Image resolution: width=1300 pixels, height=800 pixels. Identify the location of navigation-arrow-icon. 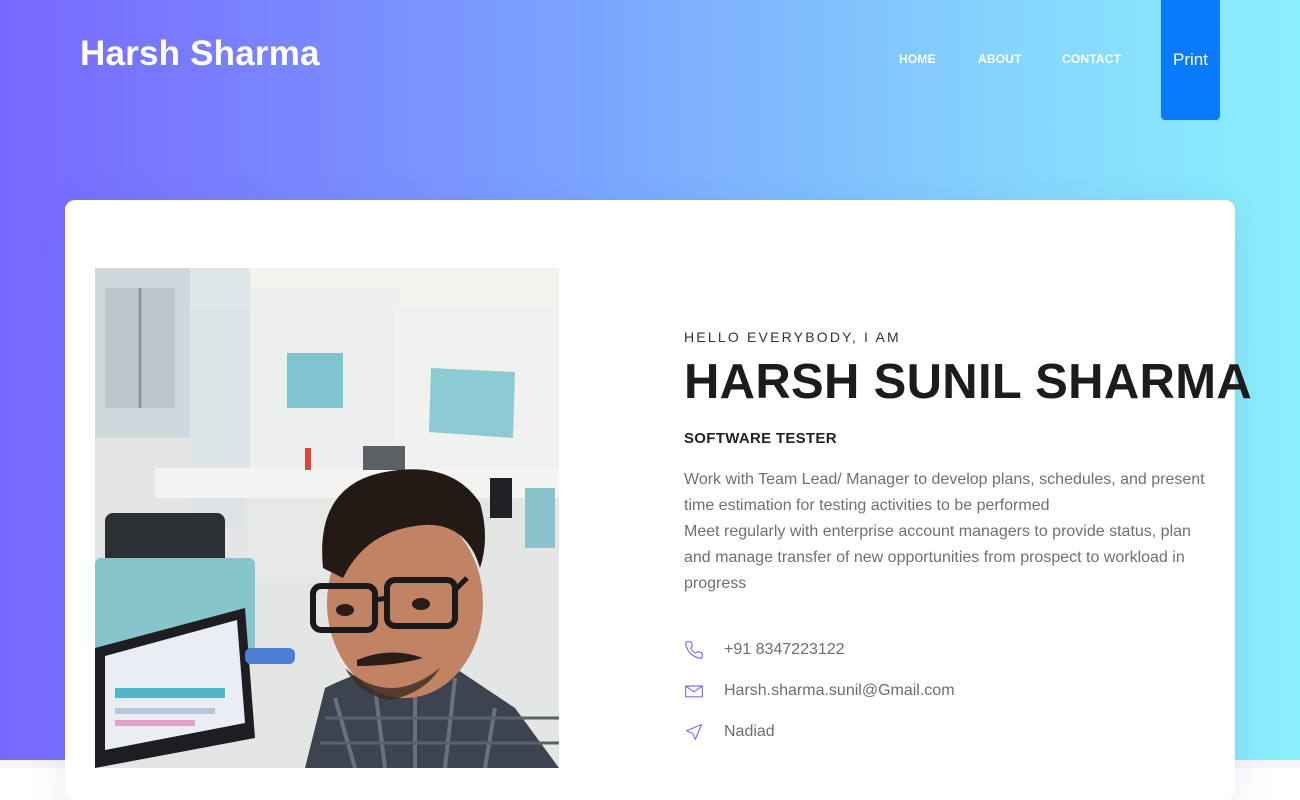
(694, 732).